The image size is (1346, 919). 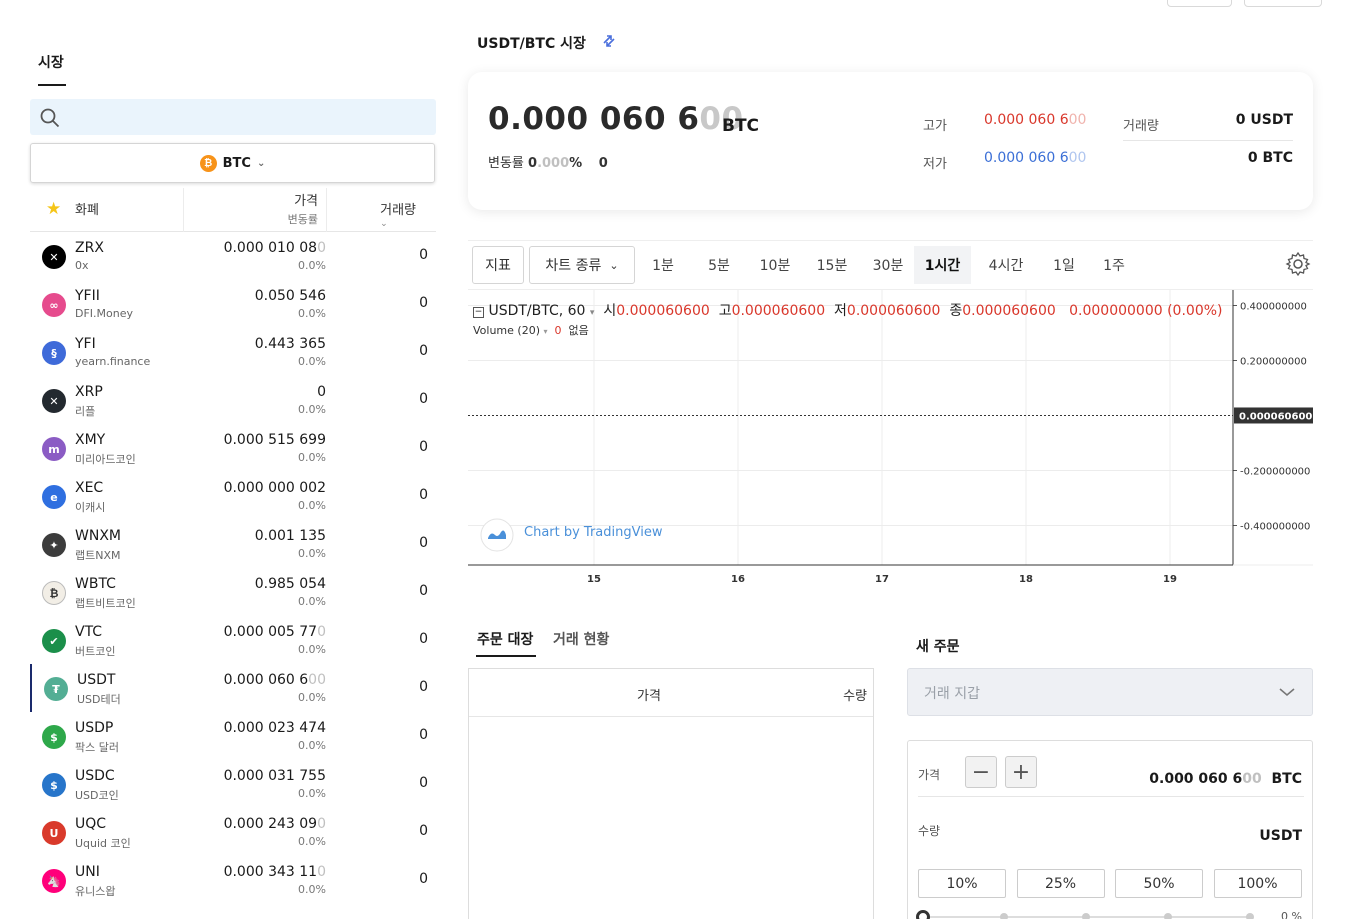 I want to click on chart-type-select: 차트 종류 ⌄, so click(x=582, y=265).